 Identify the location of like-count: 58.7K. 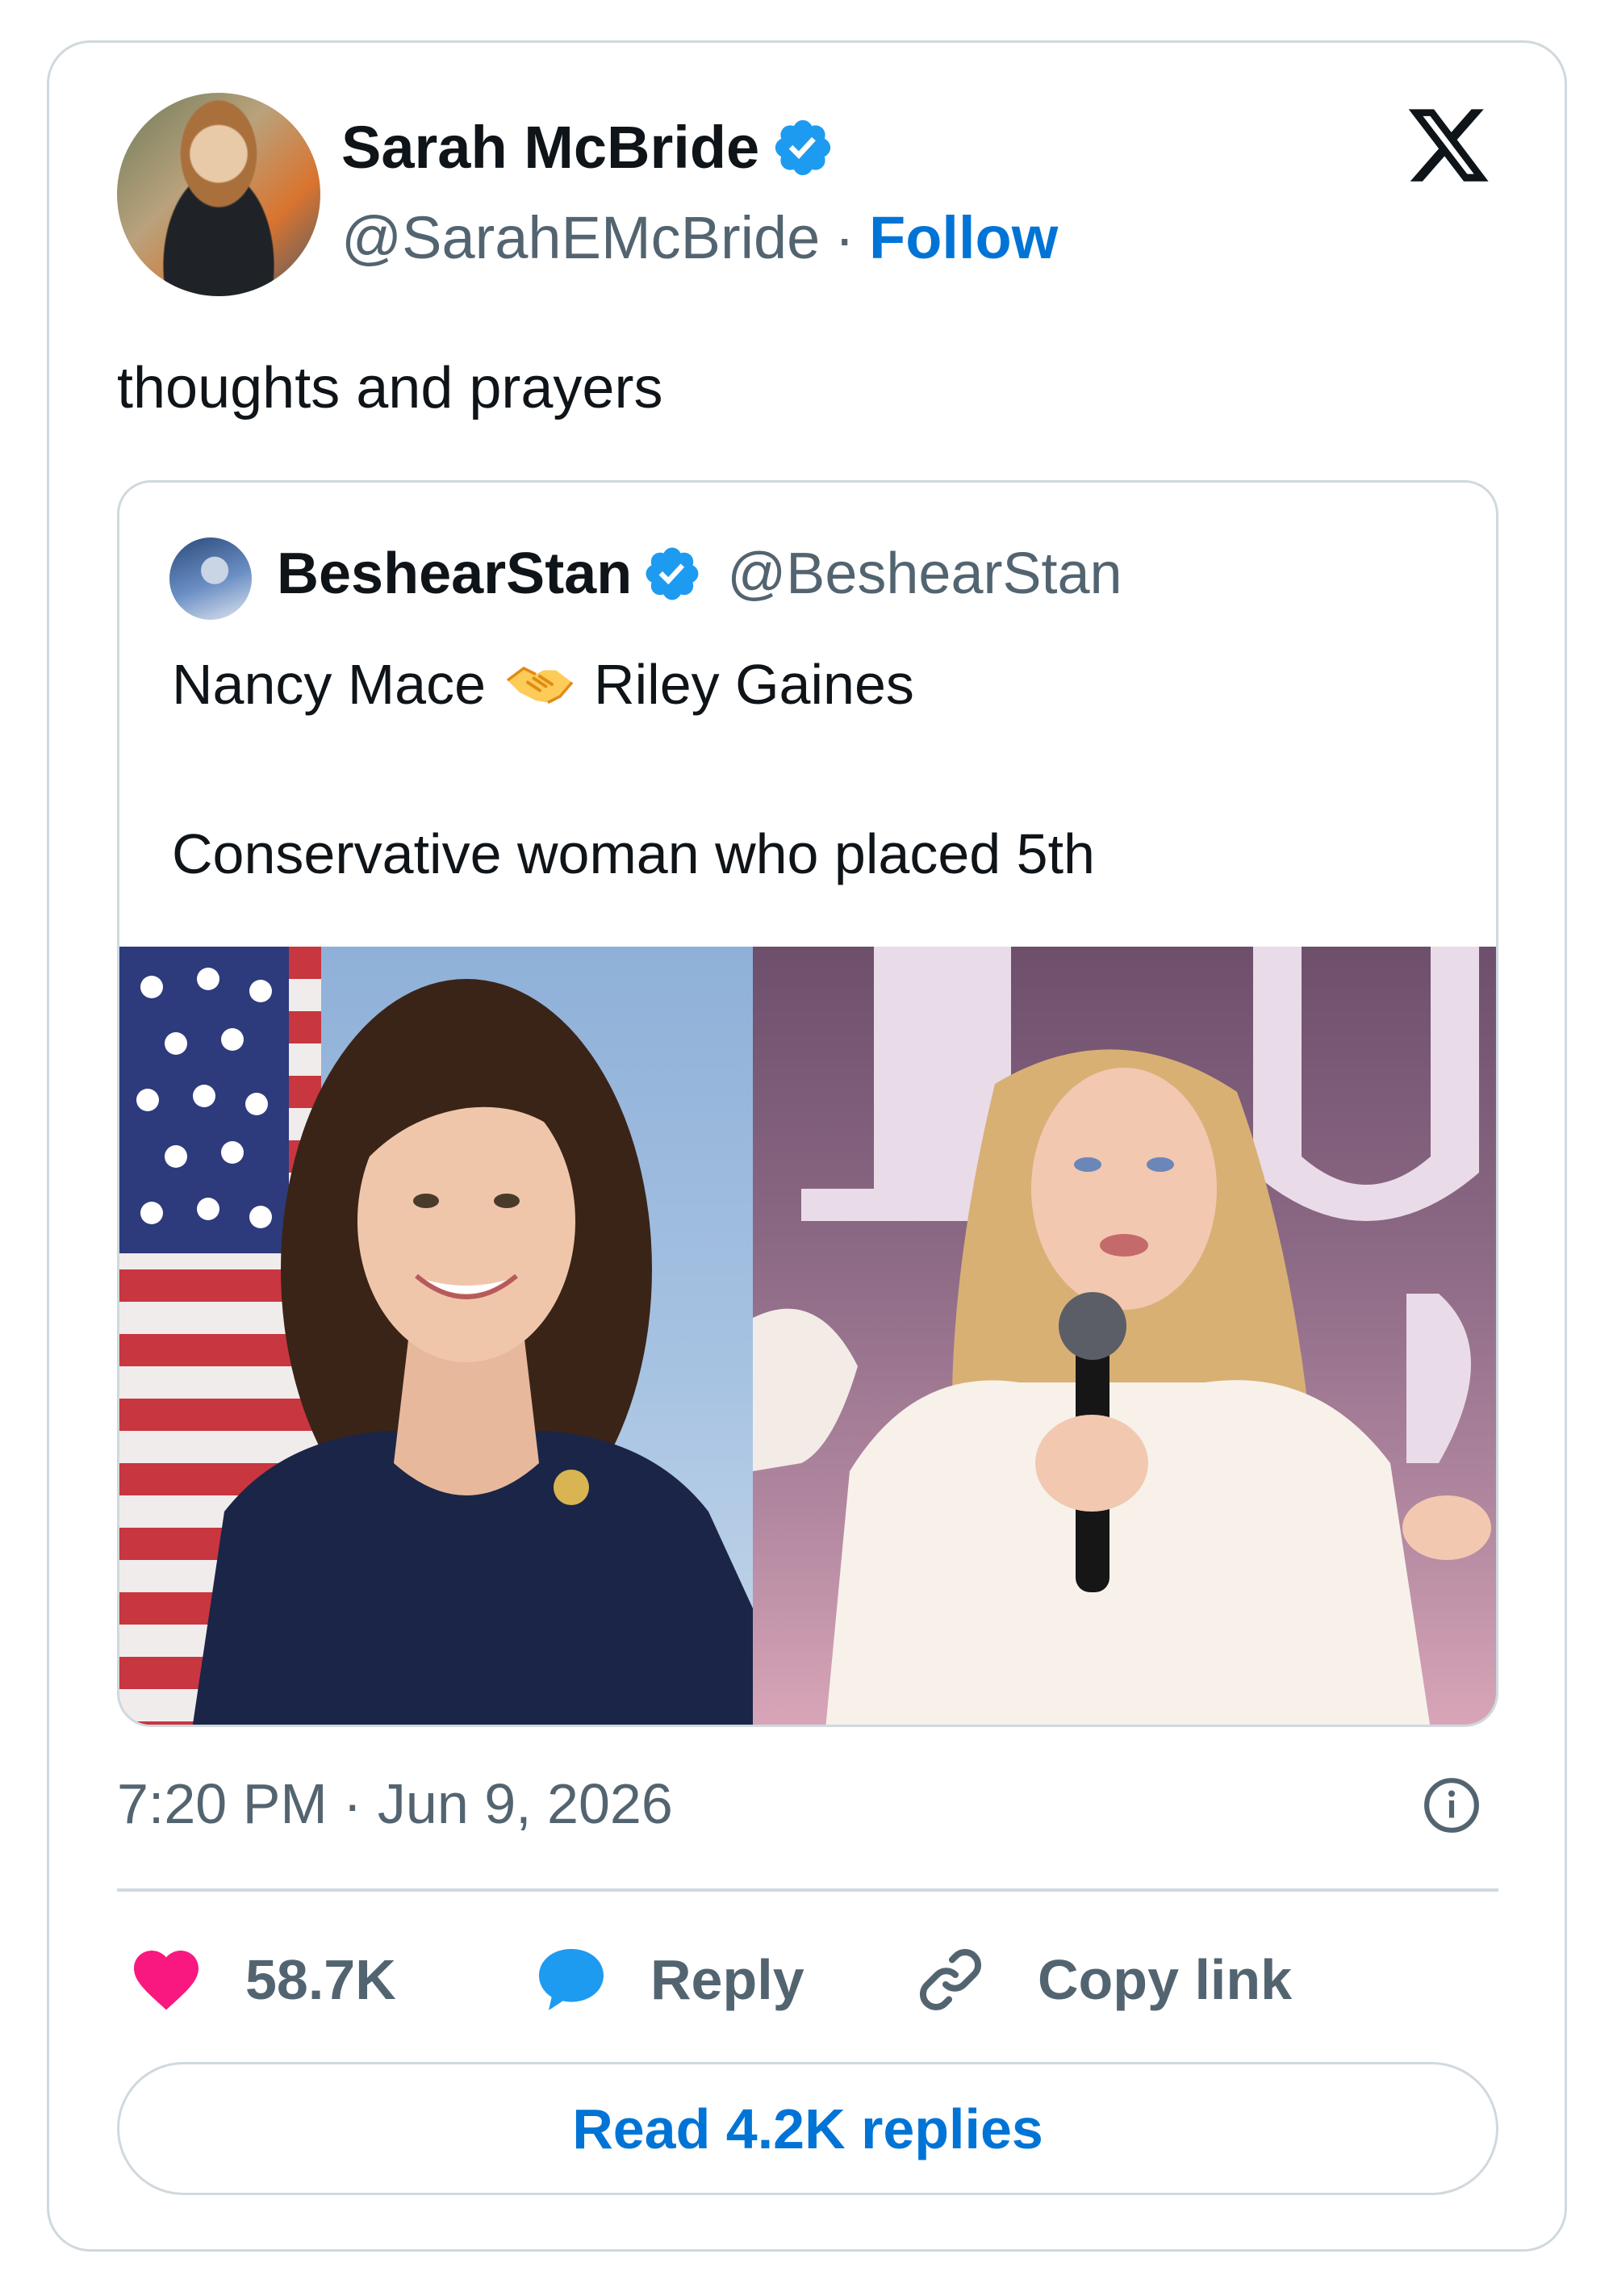
(320, 1979).